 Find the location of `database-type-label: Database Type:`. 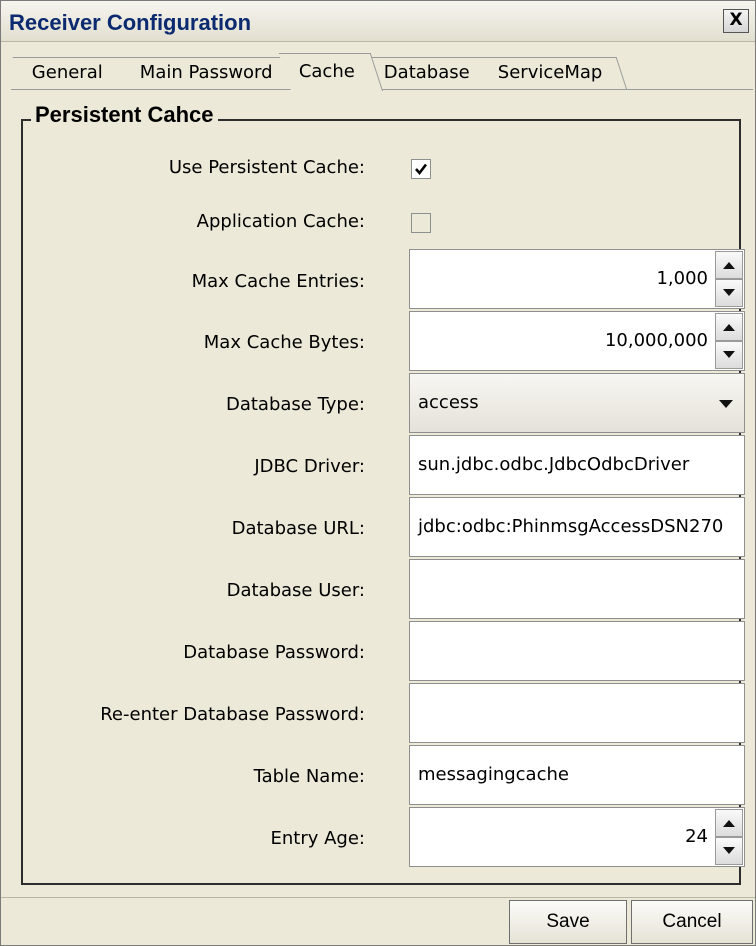

database-type-label: Database Type: is located at coordinates (295, 404).